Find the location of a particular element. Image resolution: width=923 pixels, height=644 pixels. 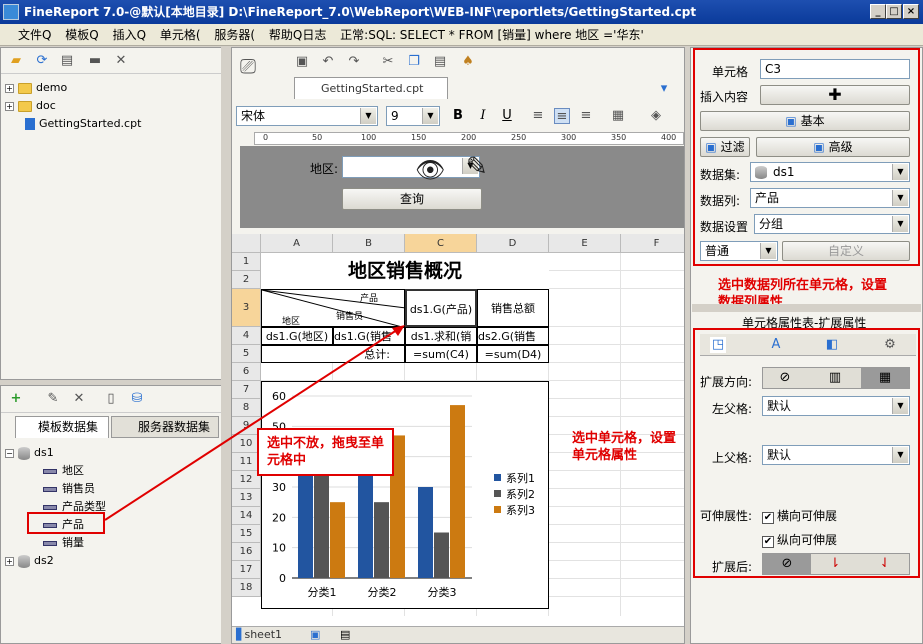

arrow-overlay is located at coordinates (254, 423).